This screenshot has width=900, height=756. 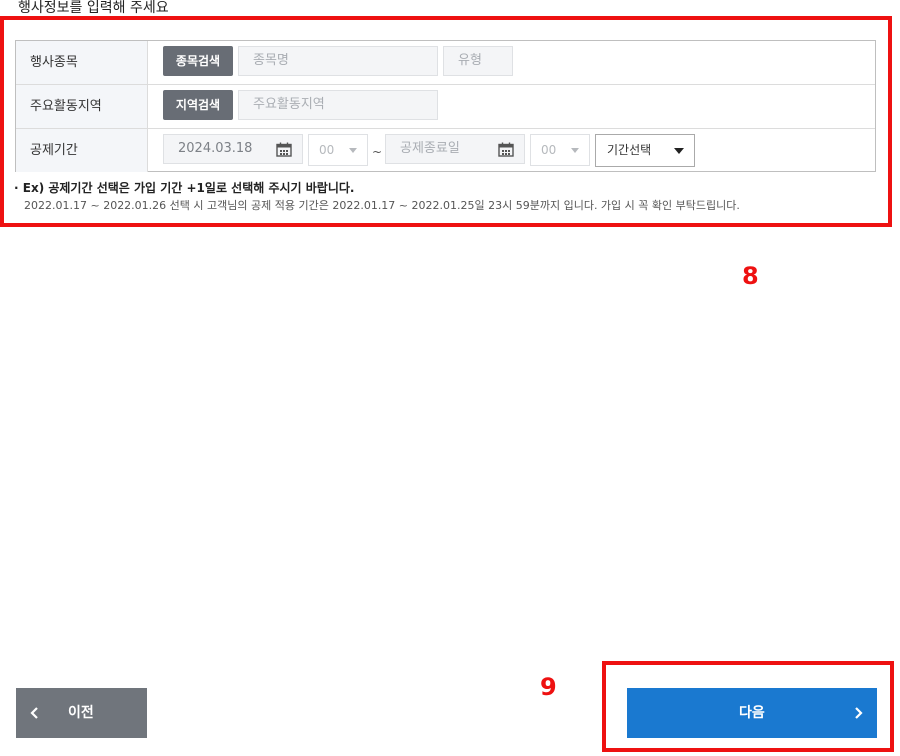 What do you see at coordinates (188, 188) in the screenshot?
I see `note-bold-text: Ex) 공제기간 선택은 가입 기간 +1일로 선택해 주시기 바랍니다.` at bounding box center [188, 188].